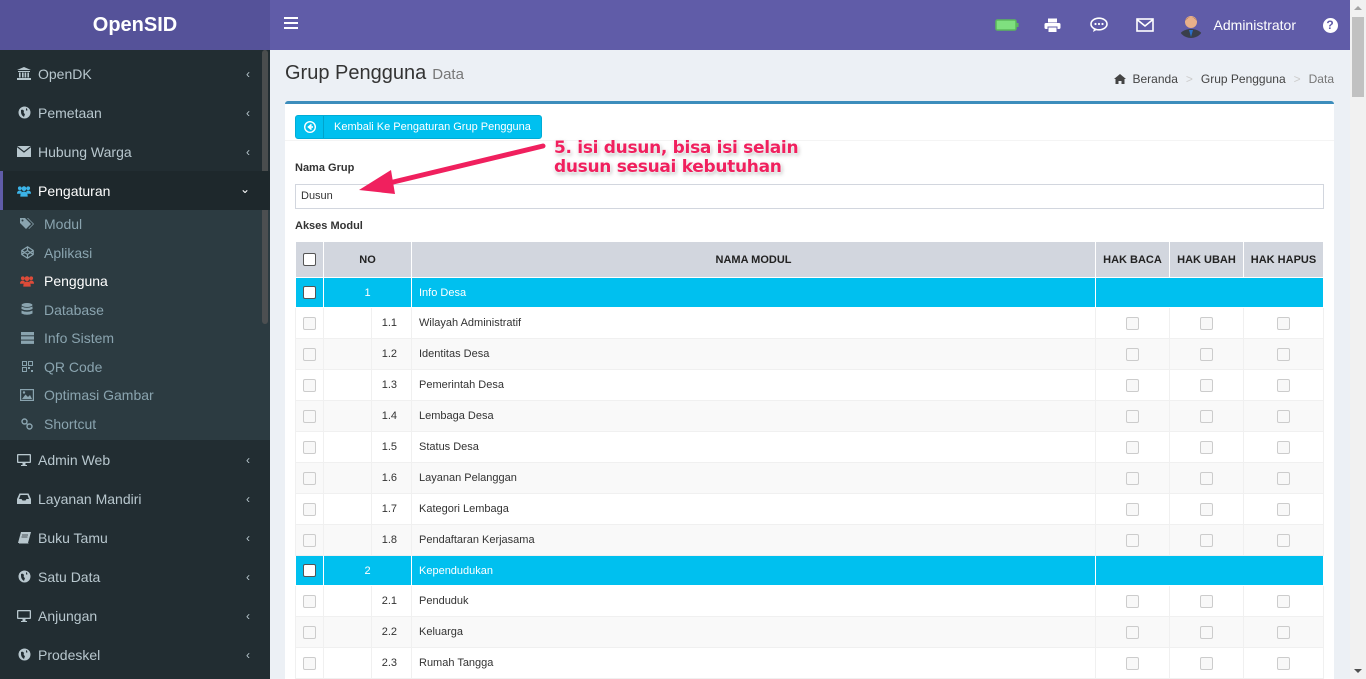 The image size is (1366, 679). I want to click on breadcrumb-home: Beranda, so click(1155, 79).